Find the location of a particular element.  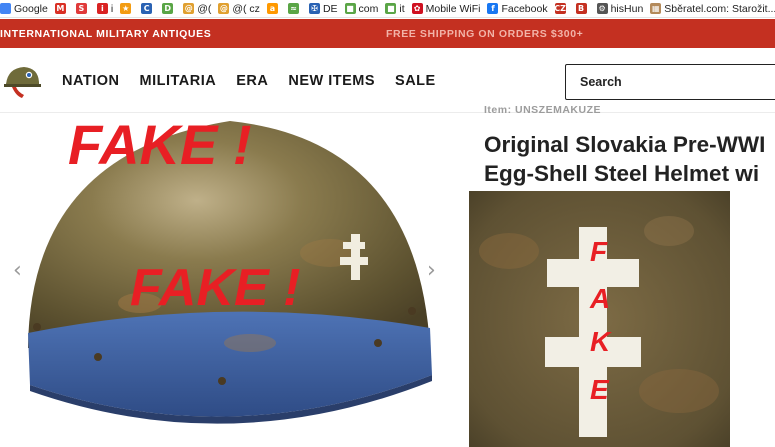

bookmark-item: ✠ DE is located at coordinates (323, 8).